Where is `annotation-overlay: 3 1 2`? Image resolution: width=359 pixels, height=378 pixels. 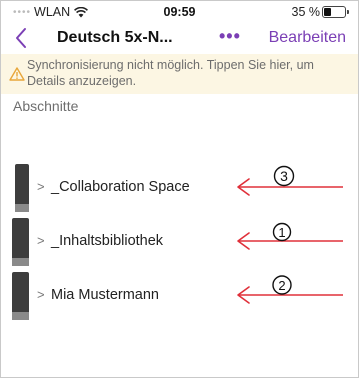 annotation-overlay: 3 1 2 is located at coordinates (290, 234).